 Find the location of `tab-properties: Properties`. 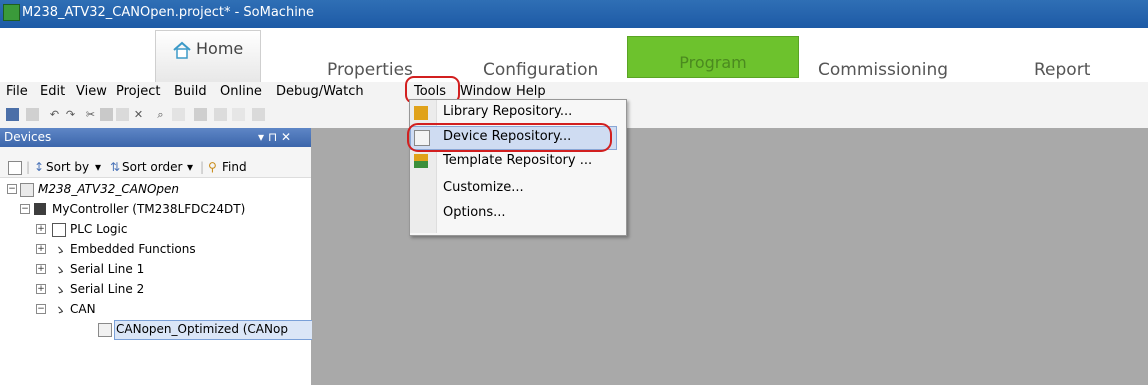

tab-properties: Properties is located at coordinates (370, 70).